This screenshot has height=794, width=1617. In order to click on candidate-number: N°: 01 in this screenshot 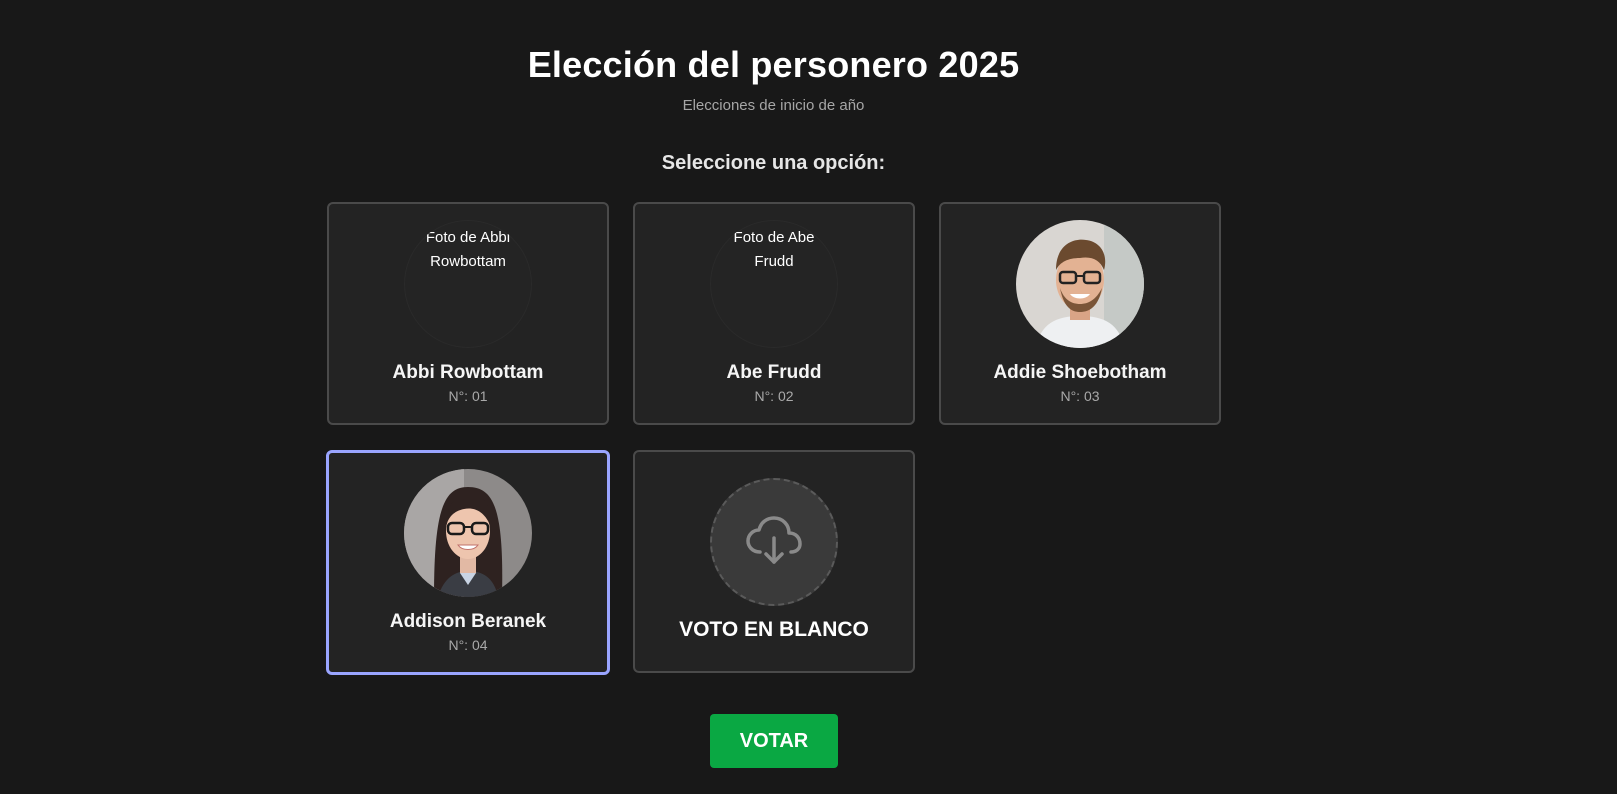, I will do `click(468, 396)`.